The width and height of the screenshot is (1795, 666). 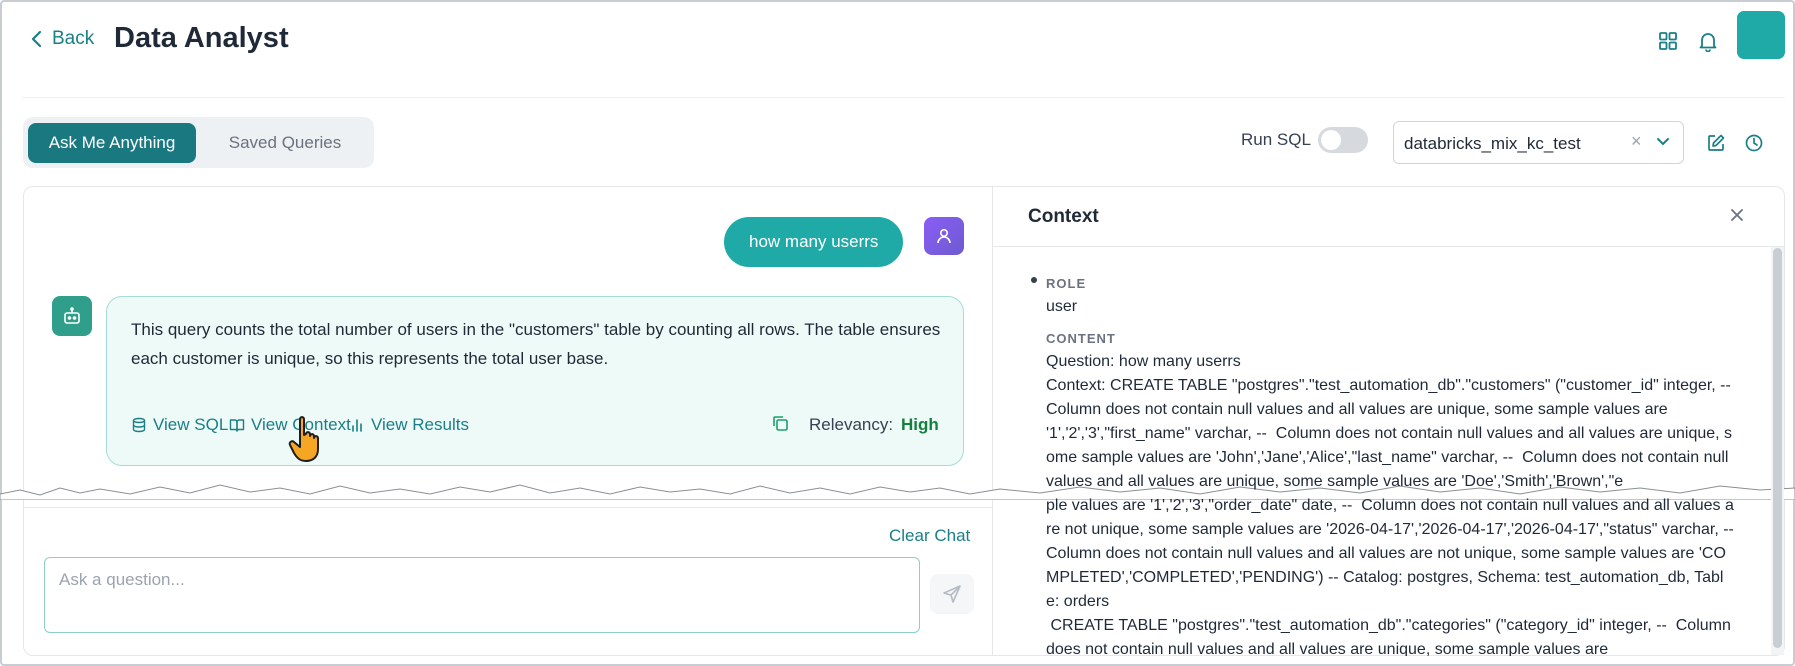 What do you see at coordinates (1034, 280) in the screenshot?
I see `list-bullet` at bounding box center [1034, 280].